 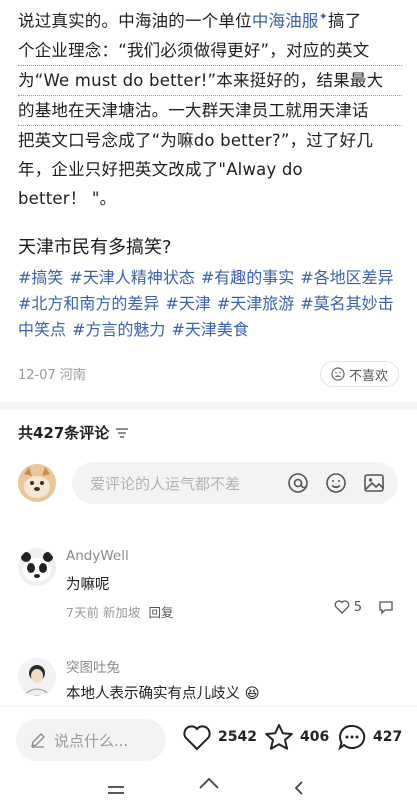 What do you see at coordinates (369, 737) in the screenshot?
I see `comment-button: 427` at bounding box center [369, 737].